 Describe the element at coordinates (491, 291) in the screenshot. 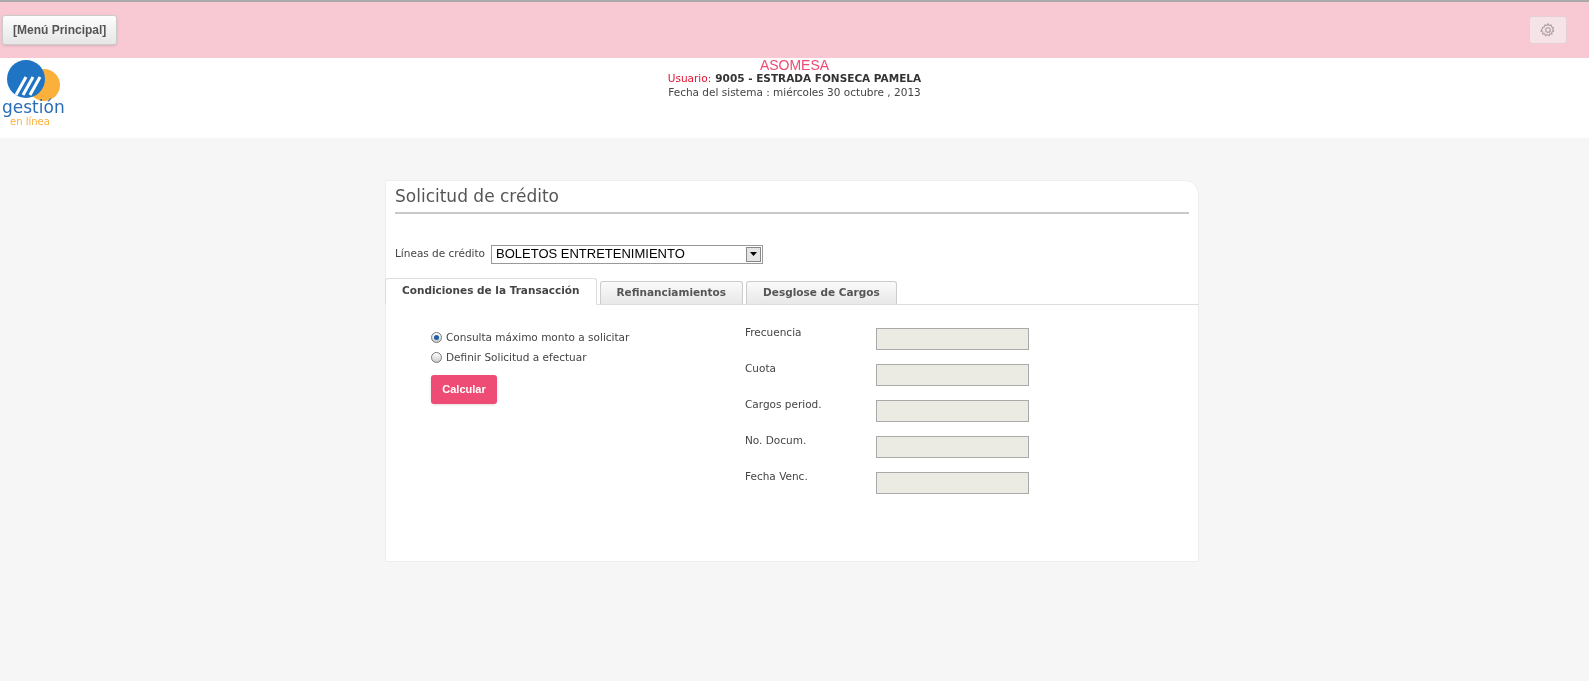

I see `tab: Condiciones de la Transacción` at that location.